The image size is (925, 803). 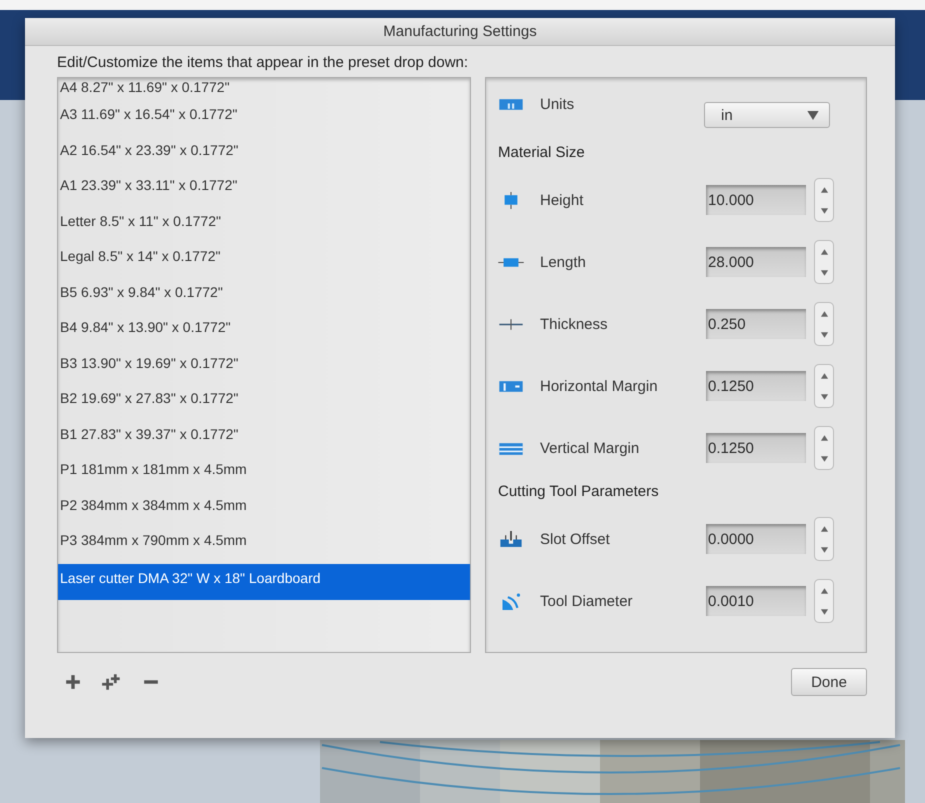 What do you see at coordinates (264, 404) in the screenshot?
I see `preset-item: B2 19.69" x 27.83" x 0.1772"` at bounding box center [264, 404].